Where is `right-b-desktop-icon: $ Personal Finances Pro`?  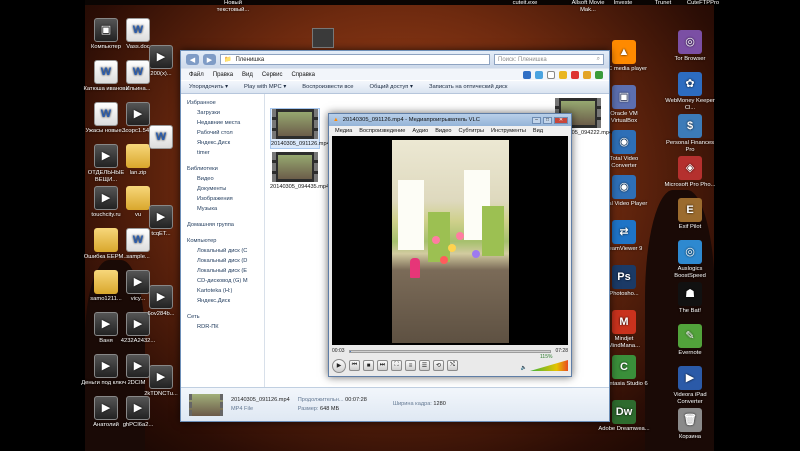
right-b-desktop-icon: $ Personal Finances Pro is located at coordinates (690, 134).